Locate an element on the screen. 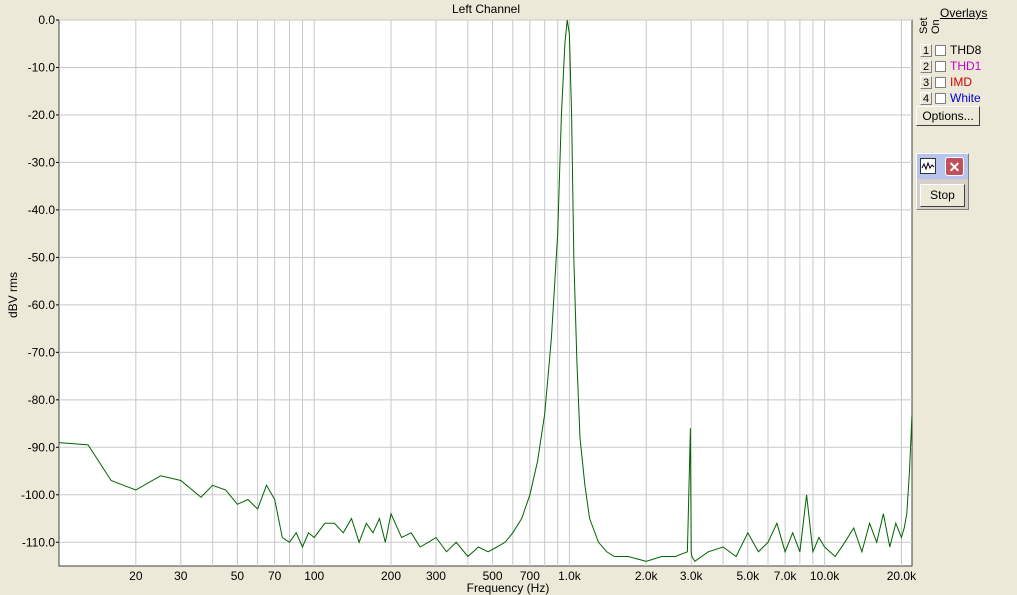 The height and width of the screenshot is (595, 1017). y-tick-label: -90.0 is located at coordinates (42, 447).